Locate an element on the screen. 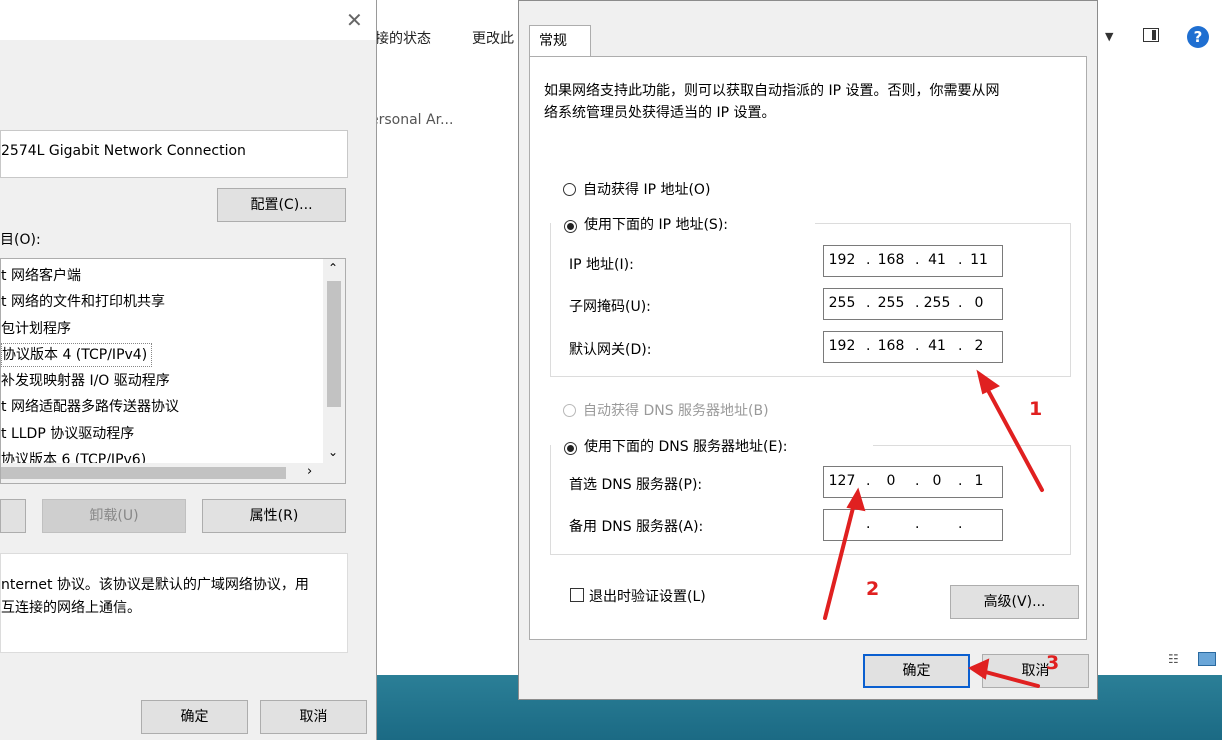 The width and height of the screenshot is (1222, 740). arrow-2-head is located at coordinates (856, 499).